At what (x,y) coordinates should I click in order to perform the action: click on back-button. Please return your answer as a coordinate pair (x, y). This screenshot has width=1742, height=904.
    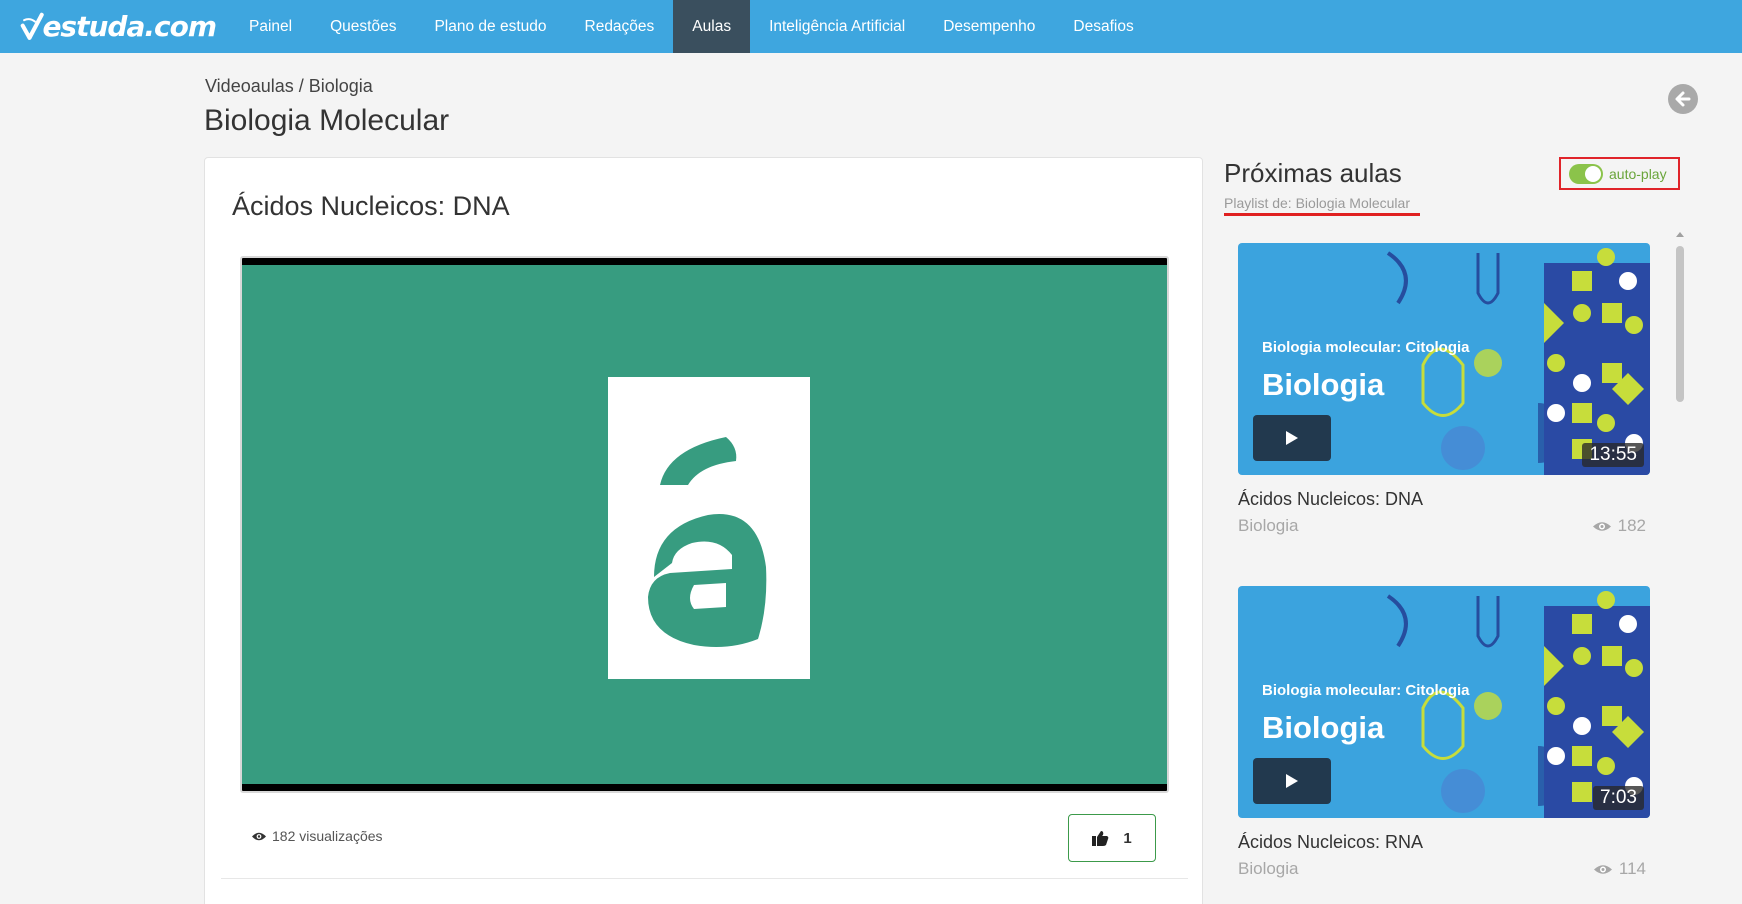
    Looking at the image, I should click on (1683, 99).